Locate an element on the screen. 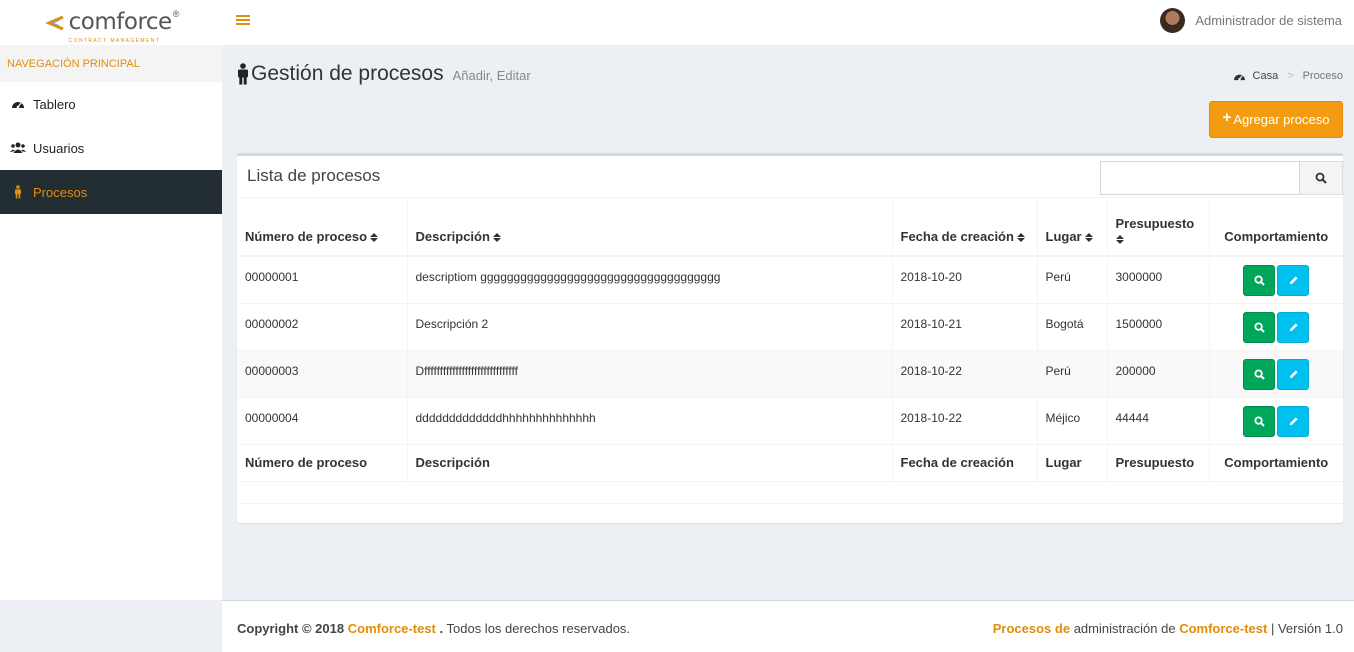  cell-presupuesto: 1500000 is located at coordinates (1158, 326).